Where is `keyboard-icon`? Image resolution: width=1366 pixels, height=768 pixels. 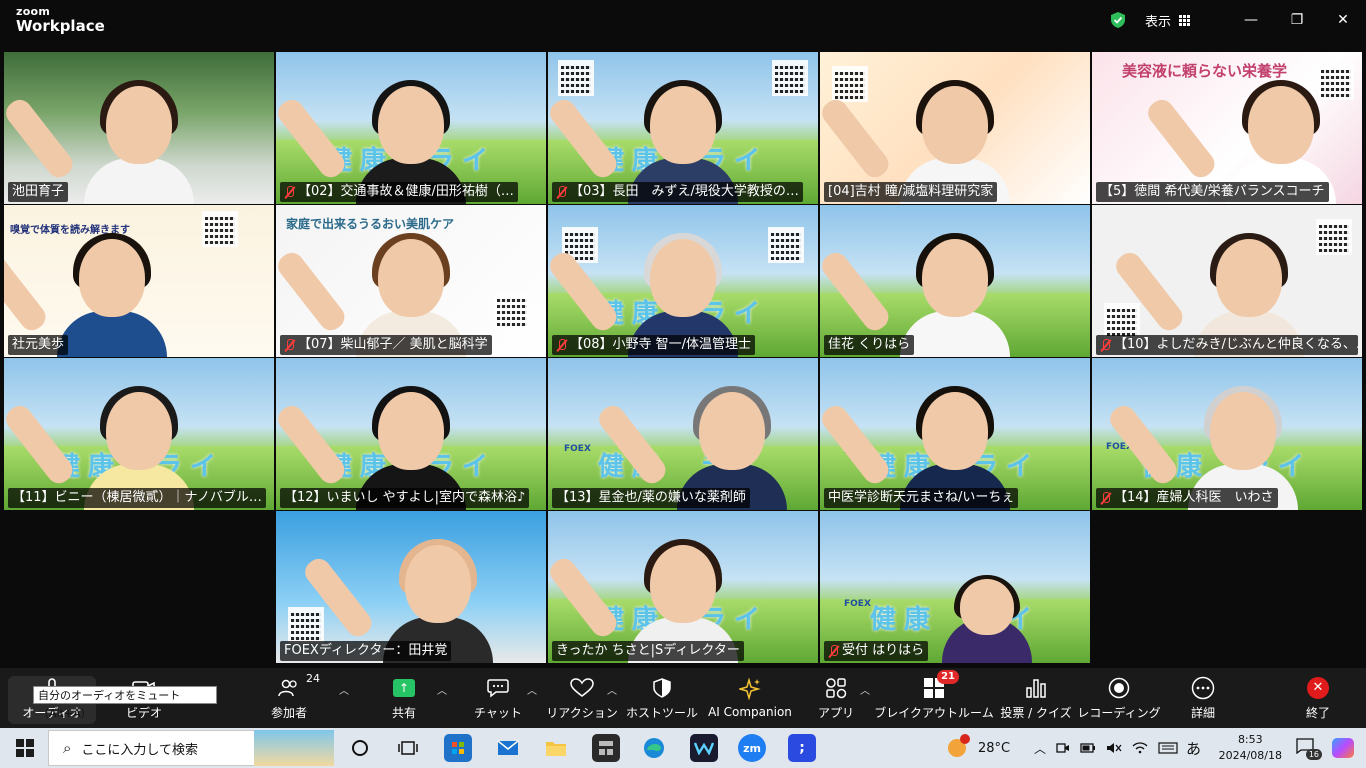 keyboard-icon is located at coordinates (1168, 748).